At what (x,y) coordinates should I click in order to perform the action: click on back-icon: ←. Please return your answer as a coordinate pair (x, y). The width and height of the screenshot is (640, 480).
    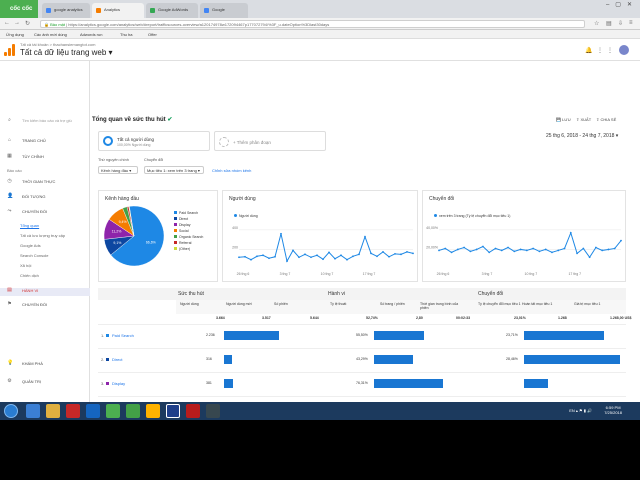
    Looking at the image, I should click on (7, 23).